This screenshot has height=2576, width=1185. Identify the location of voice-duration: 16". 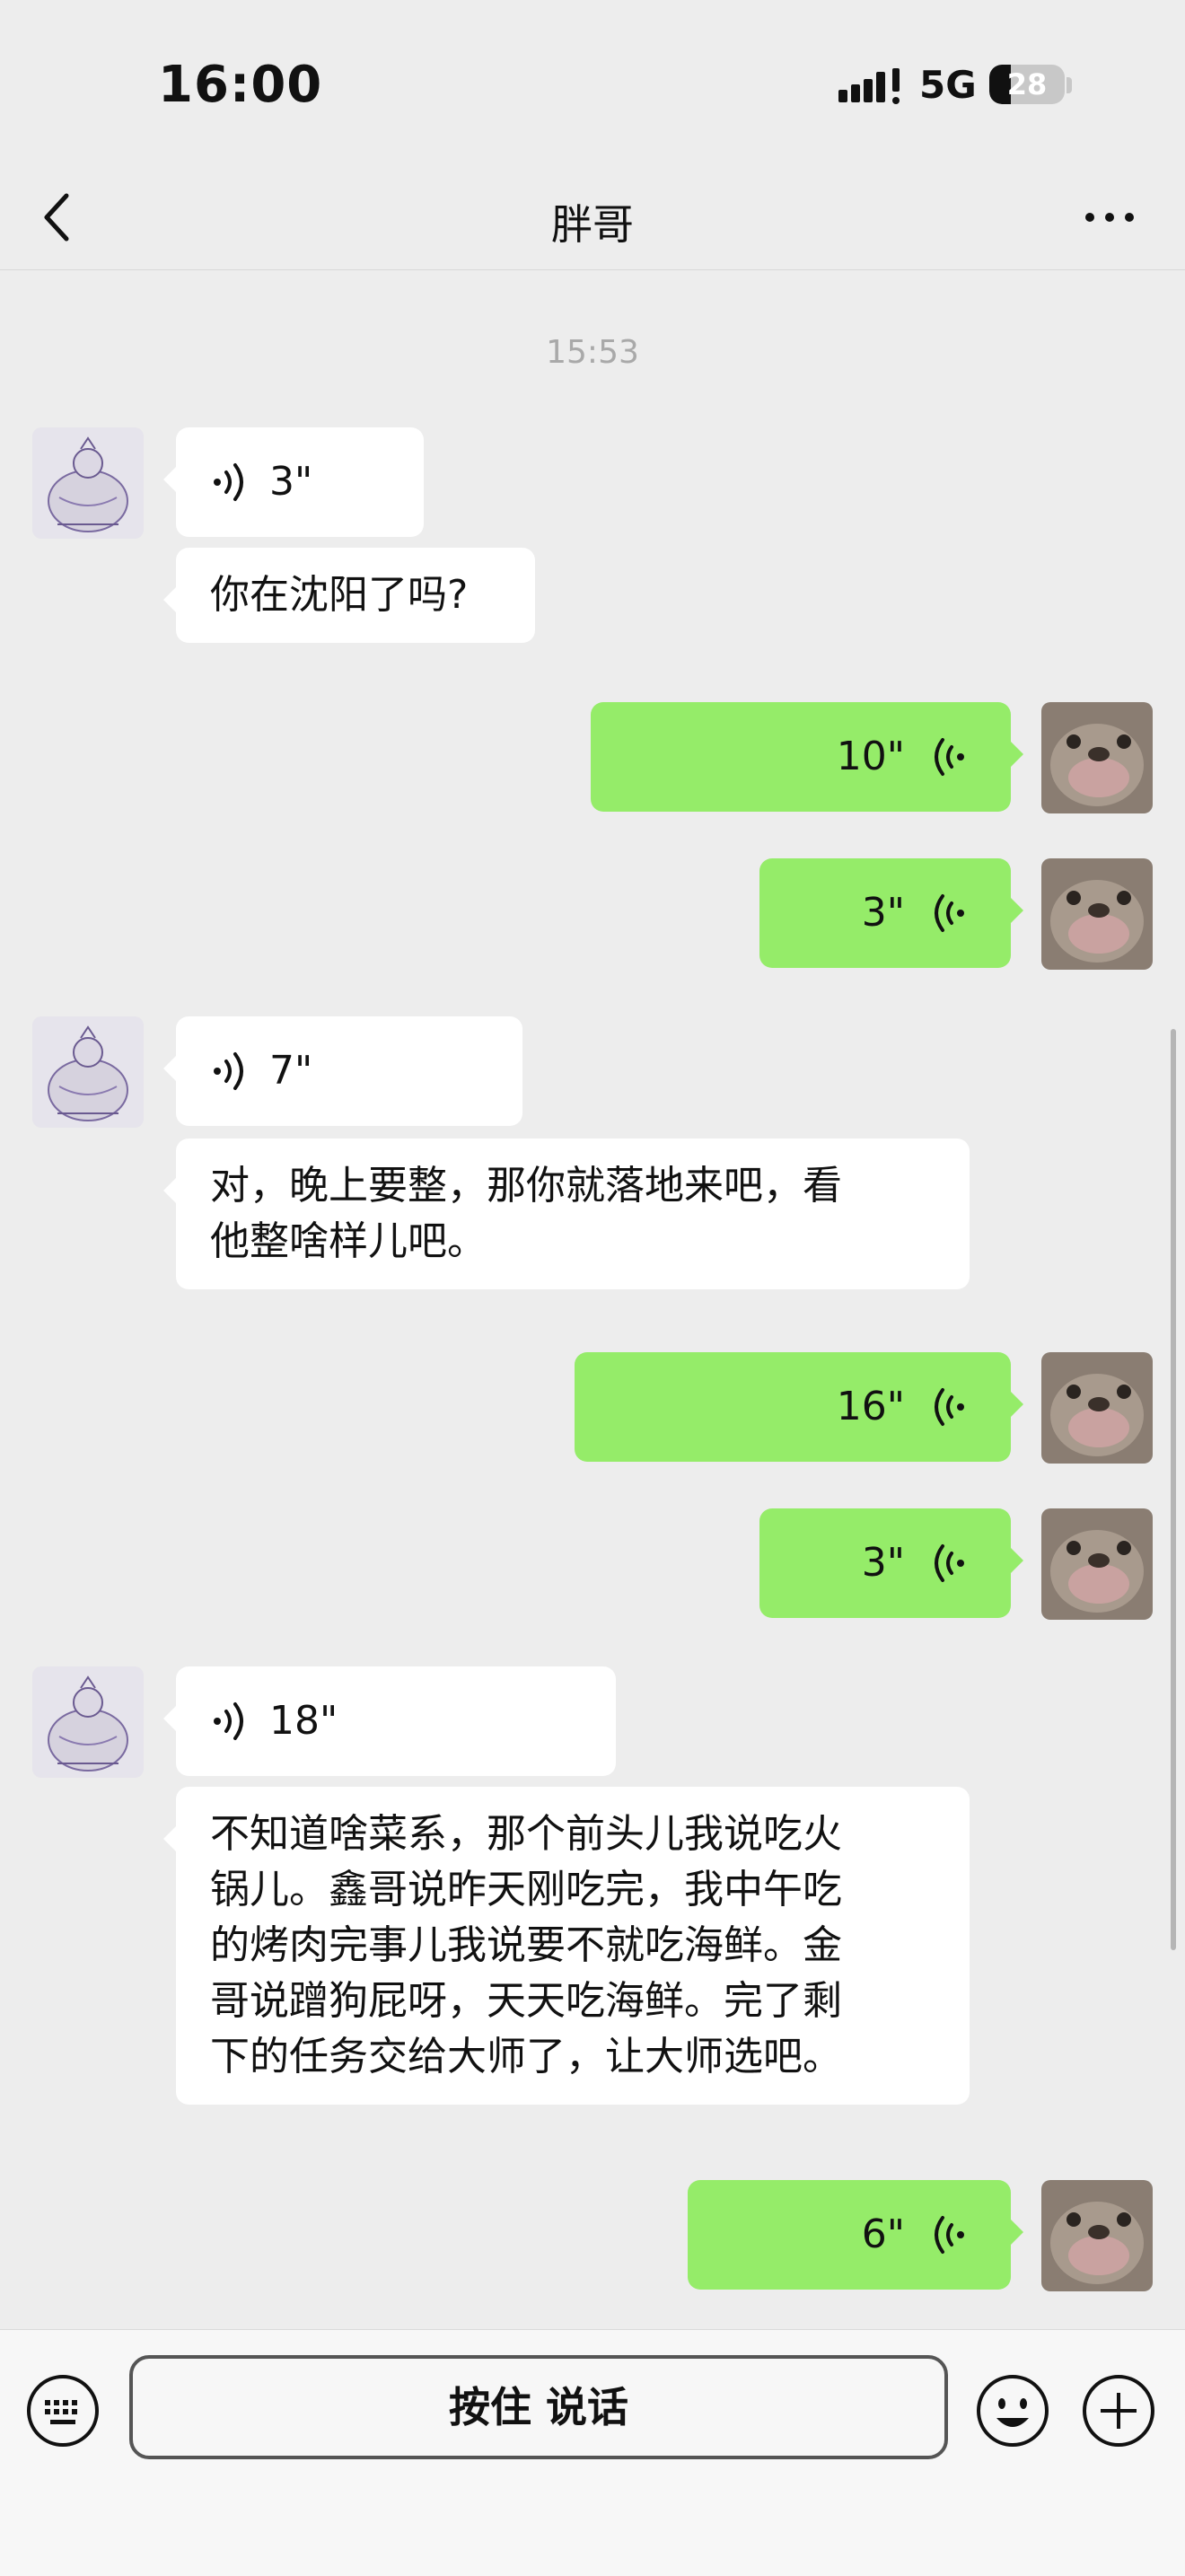
(870, 1406).